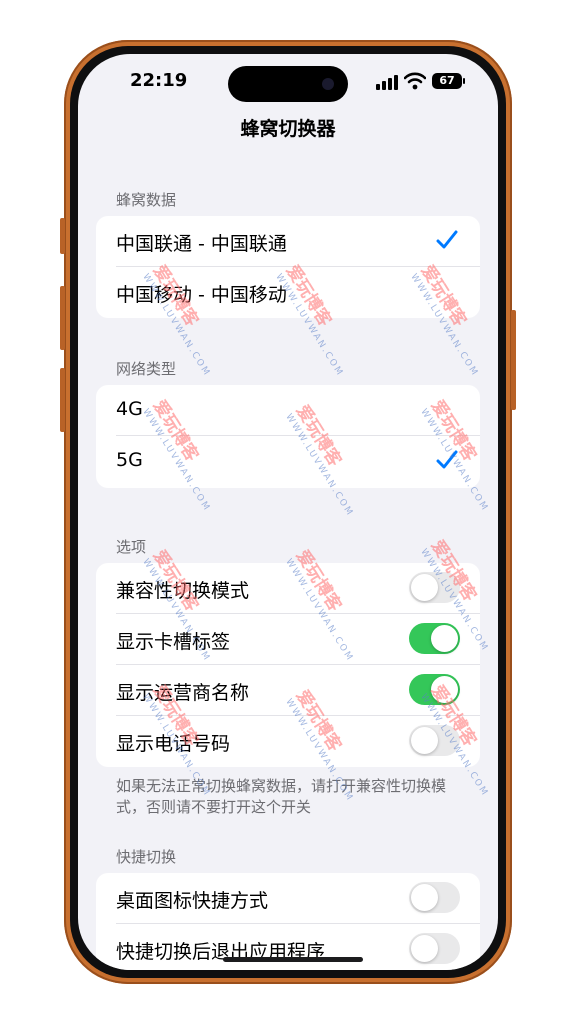  What do you see at coordinates (173, 744) in the screenshot?
I see `option-label: 显示电话号码` at bounding box center [173, 744].